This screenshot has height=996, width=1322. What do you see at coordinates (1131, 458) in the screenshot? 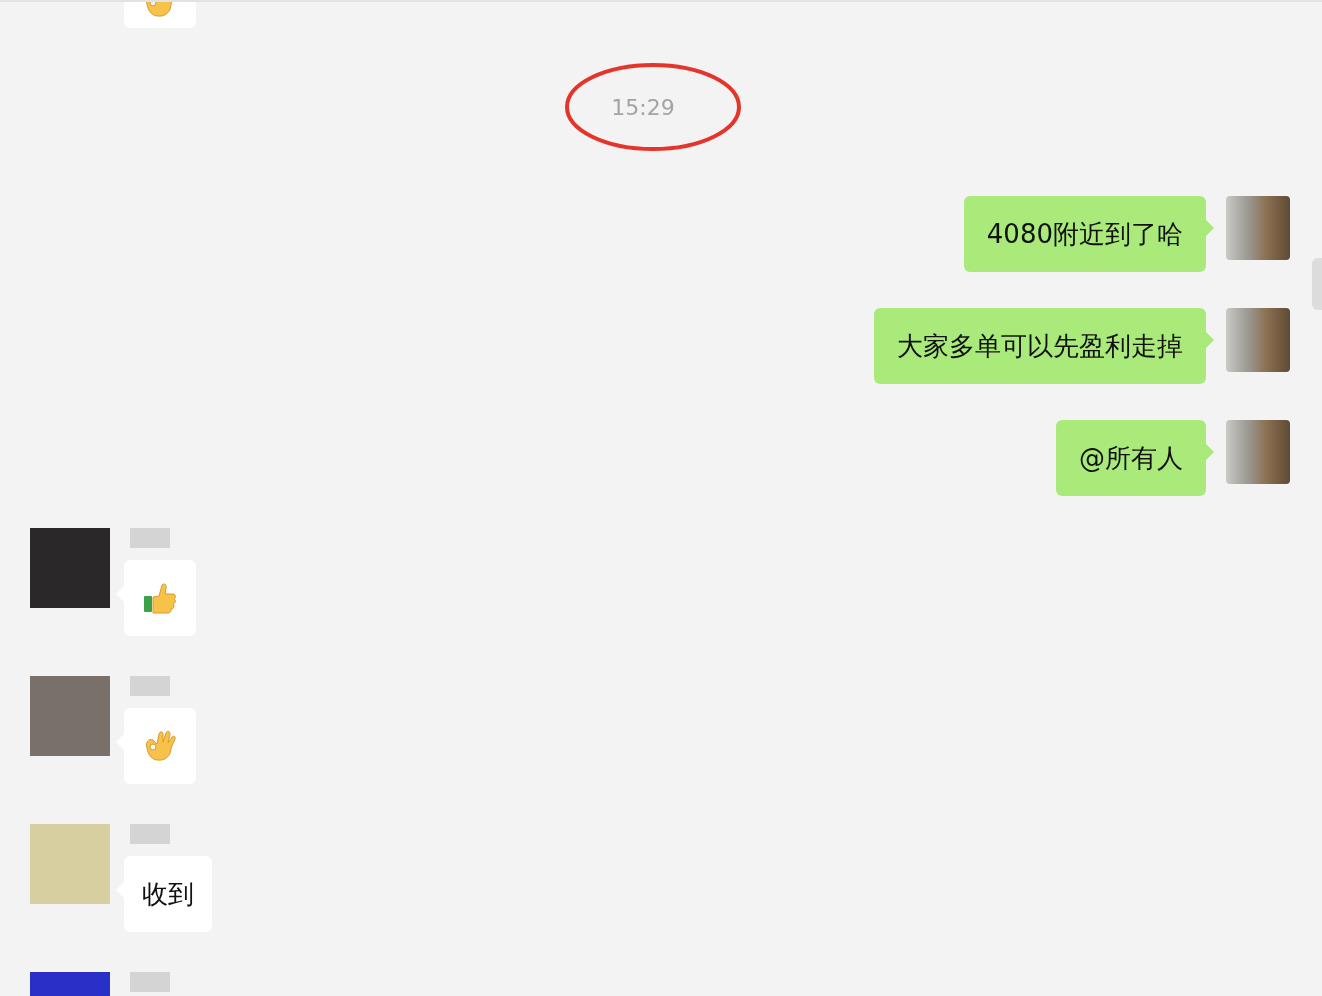
I see `message-bubble: @所有人` at bounding box center [1131, 458].